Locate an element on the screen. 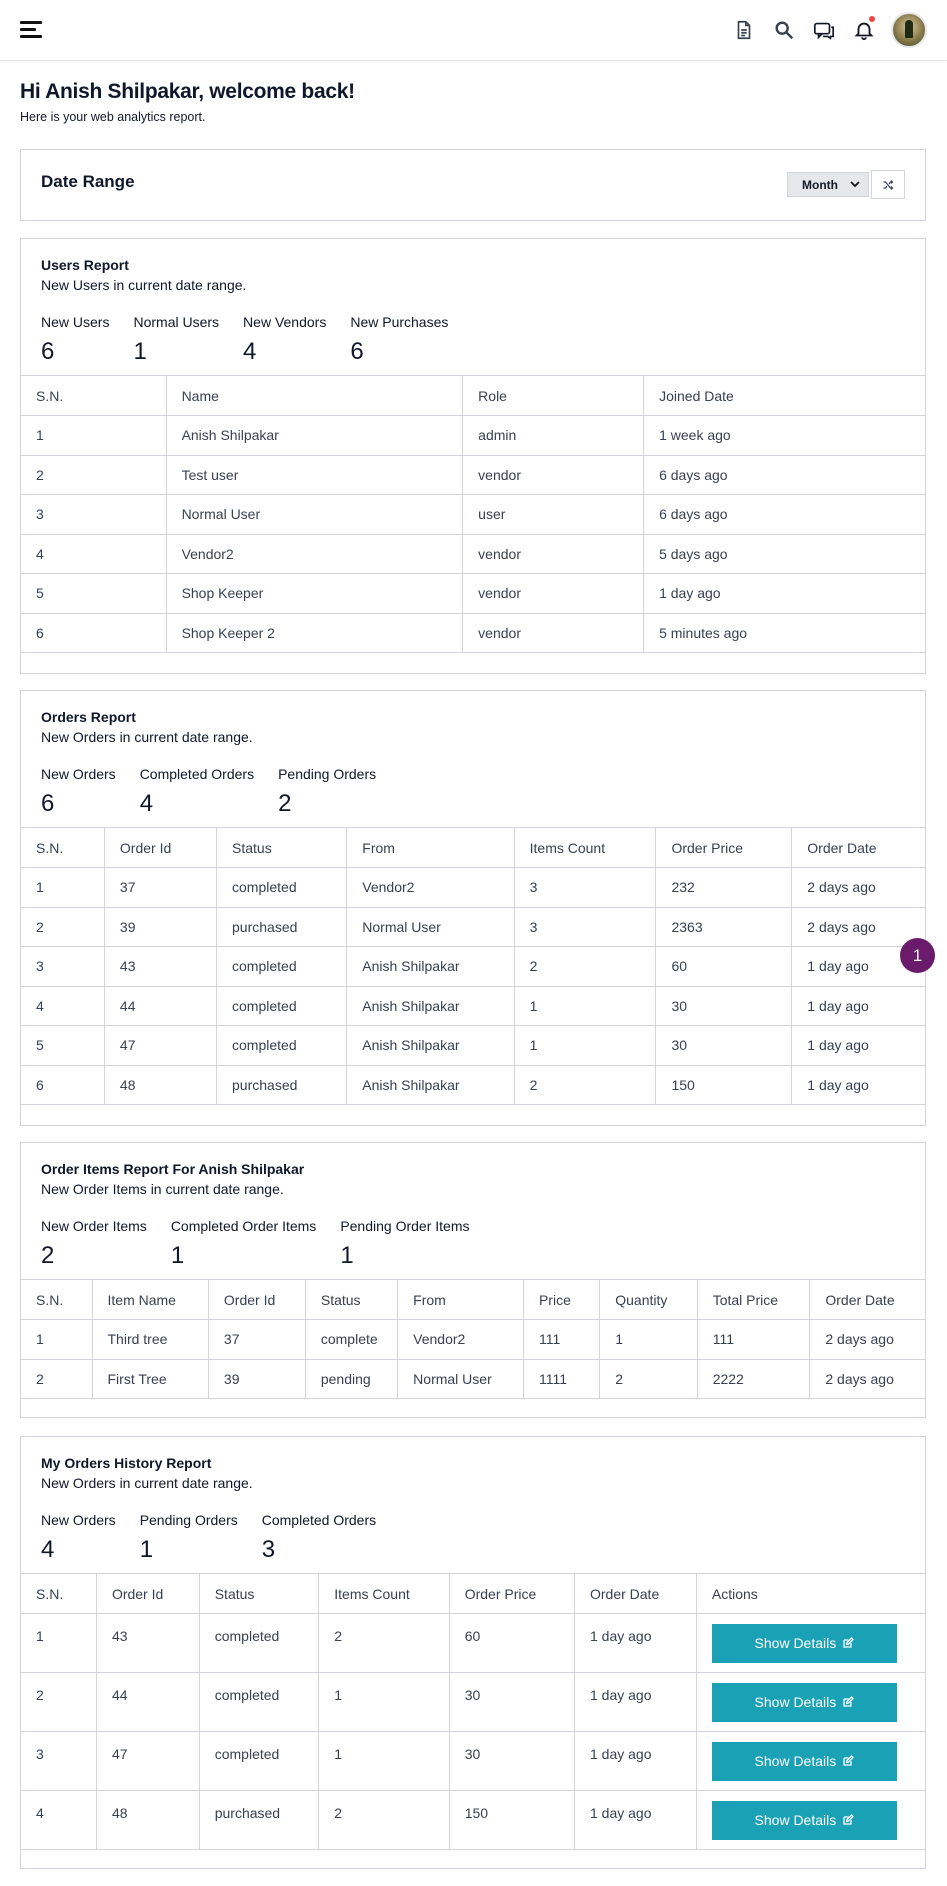  users-report-title: Users Report is located at coordinates (85, 265).